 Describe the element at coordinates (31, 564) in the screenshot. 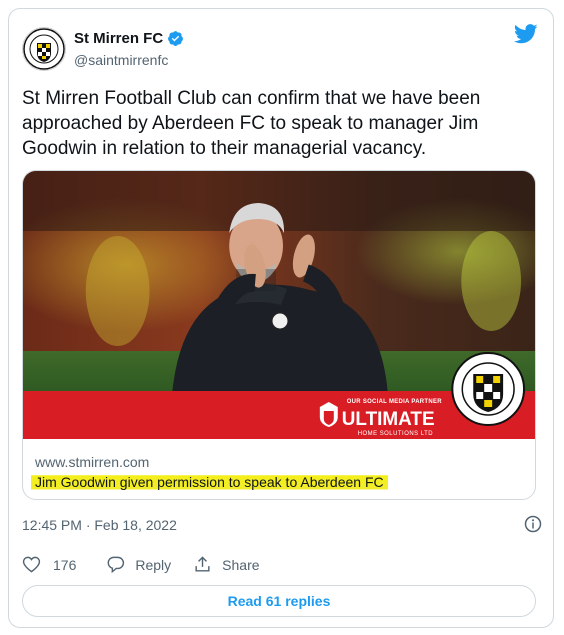

I see `heart-icon` at that location.